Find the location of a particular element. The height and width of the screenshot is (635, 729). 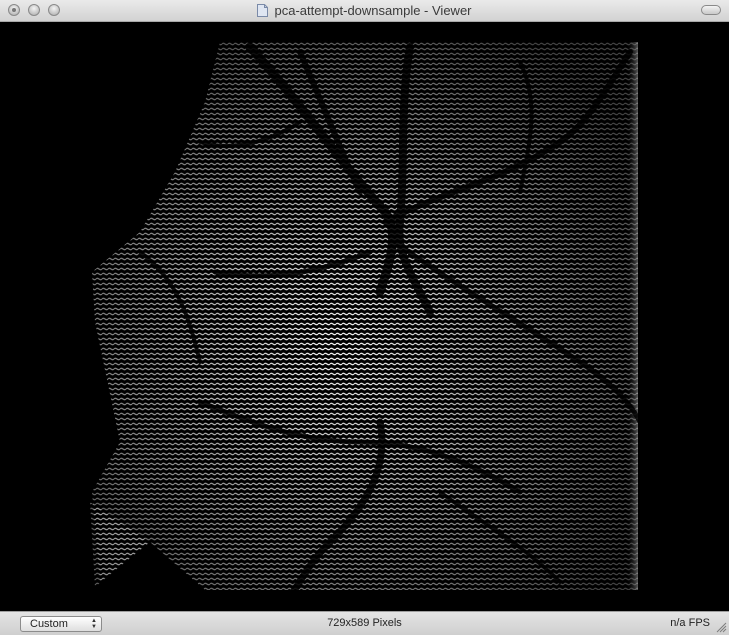

image-dimensions: 729x589 Pixels is located at coordinates (364, 623).